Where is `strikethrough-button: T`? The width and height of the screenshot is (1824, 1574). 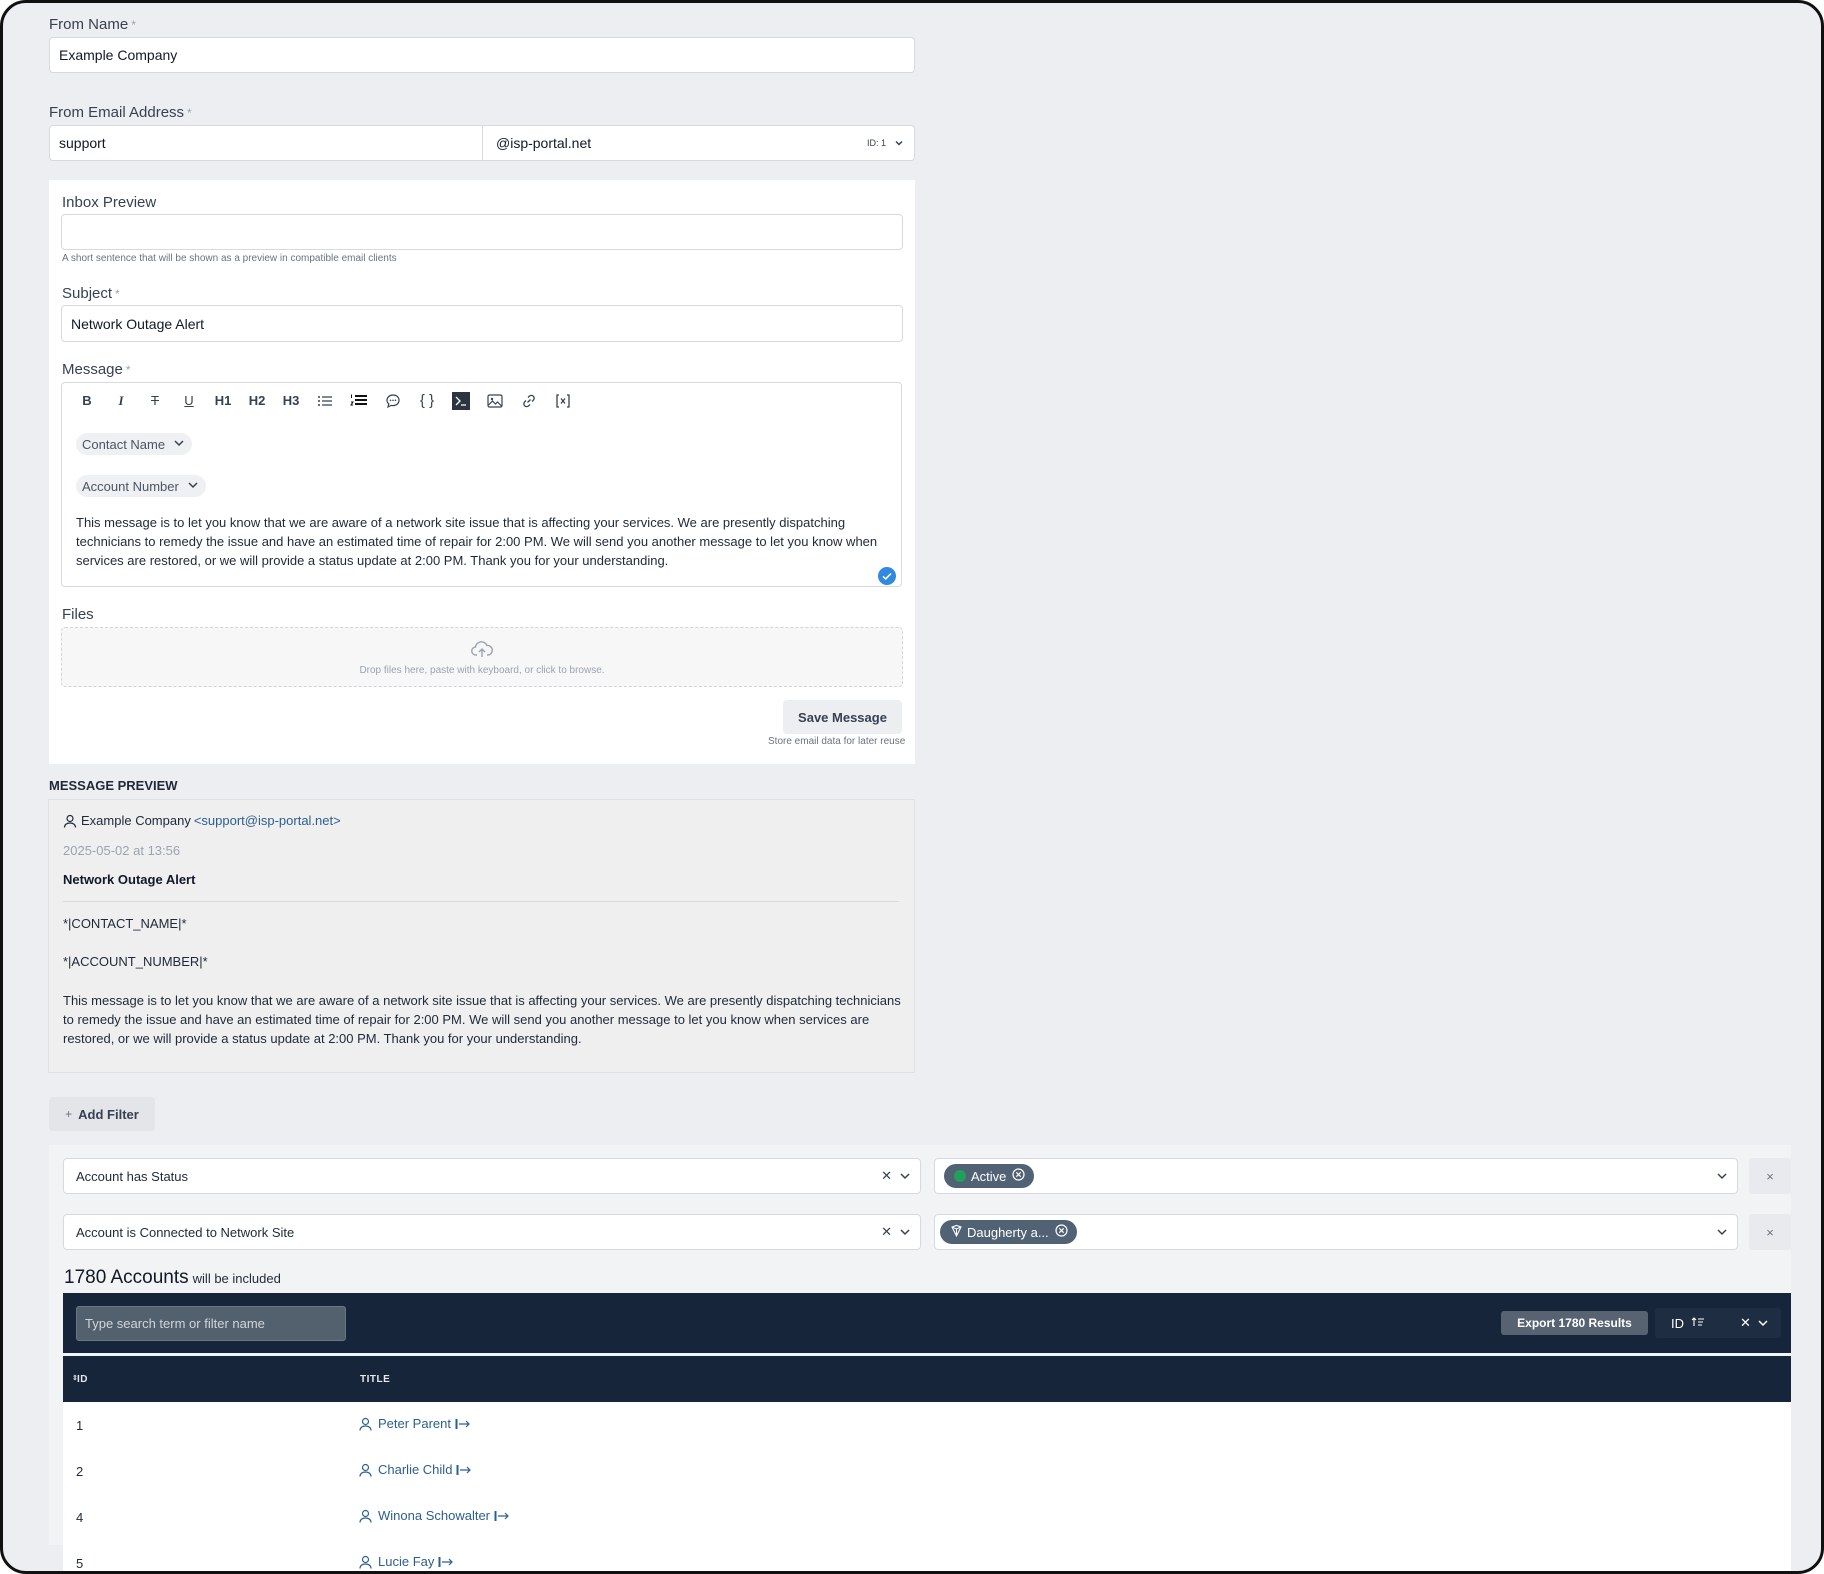
strikethrough-button: T is located at coordinates (155, 401).